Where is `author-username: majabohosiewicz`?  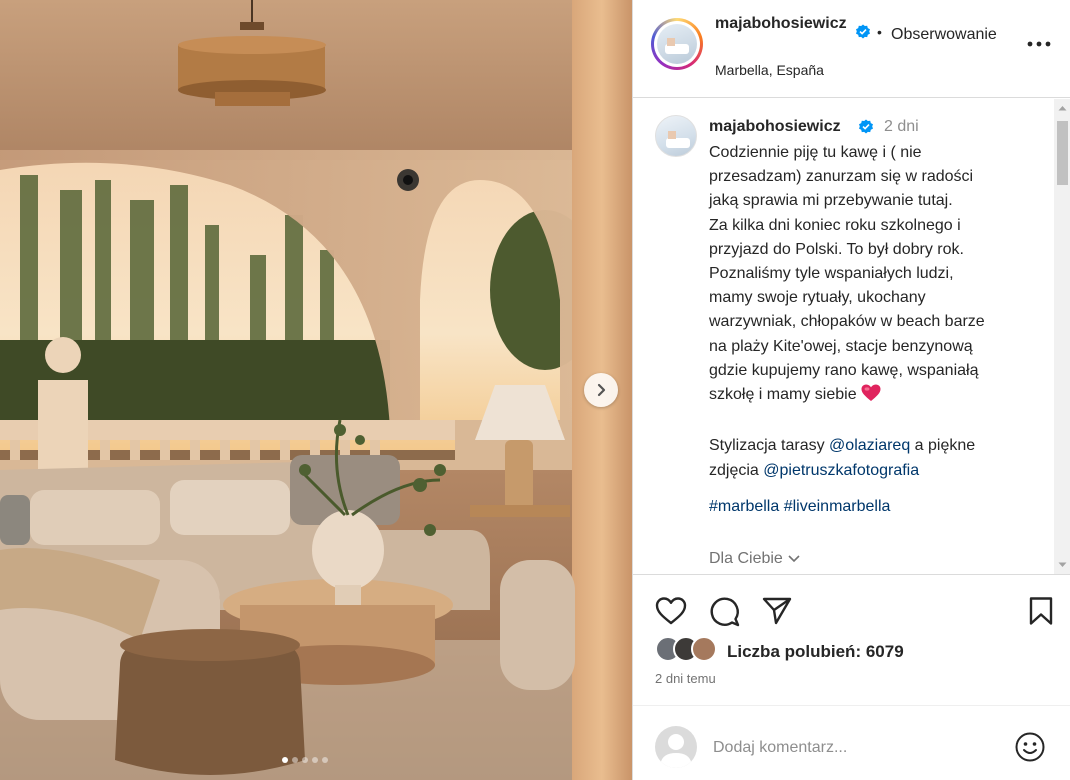 author-username: majabohosiewicz is located at coordinates (785, 24).